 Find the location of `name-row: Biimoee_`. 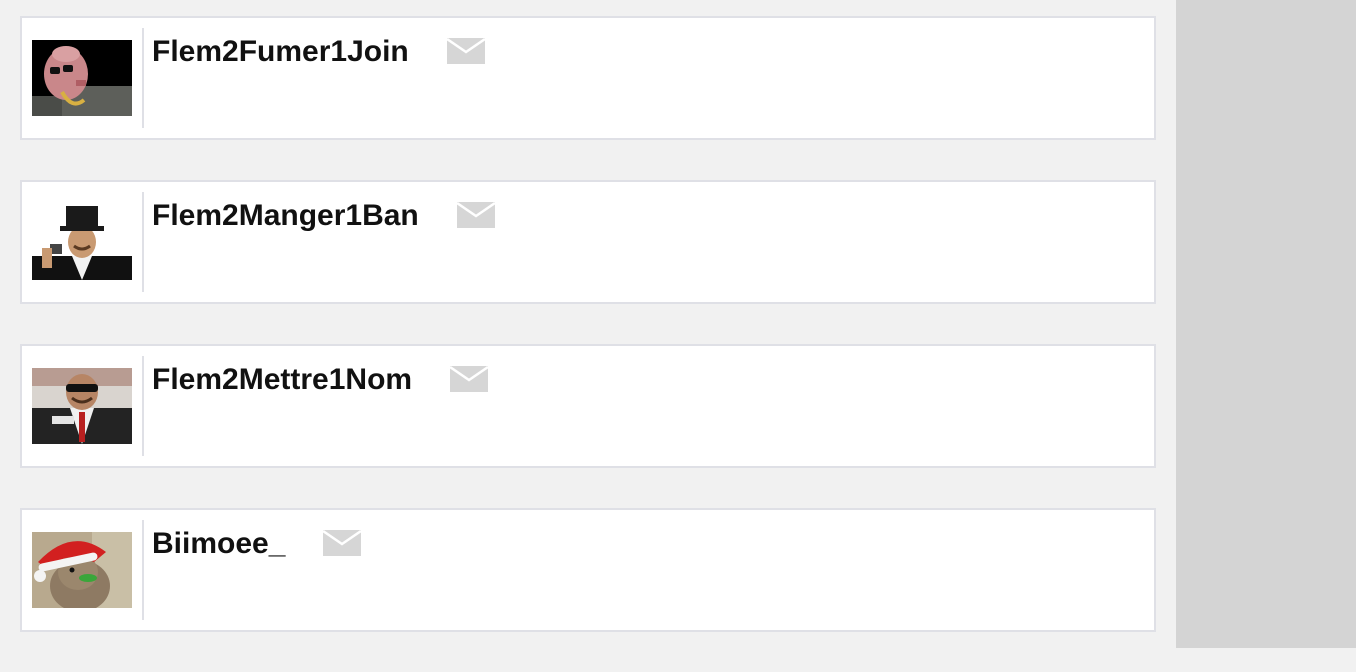

name-row: Biimoee_ is located at coordinates (257, 544).